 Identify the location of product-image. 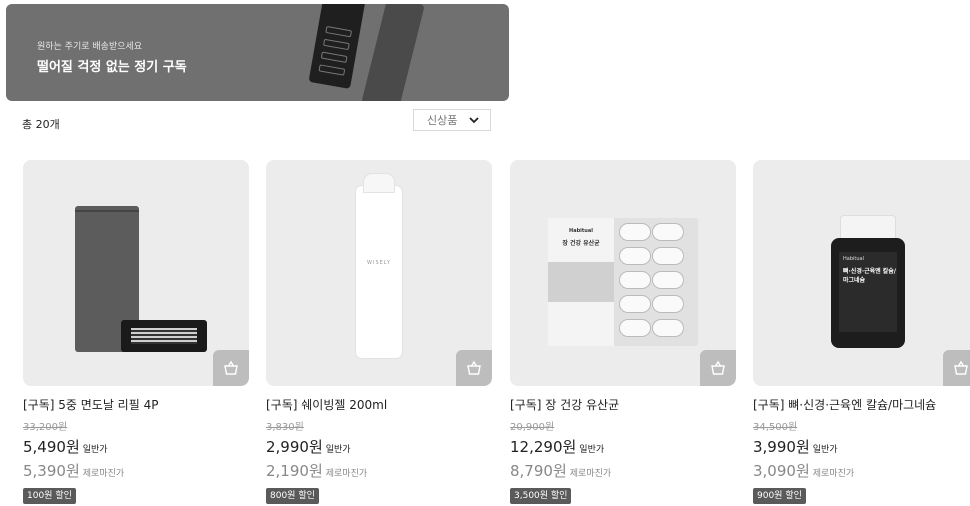
(136, 273).